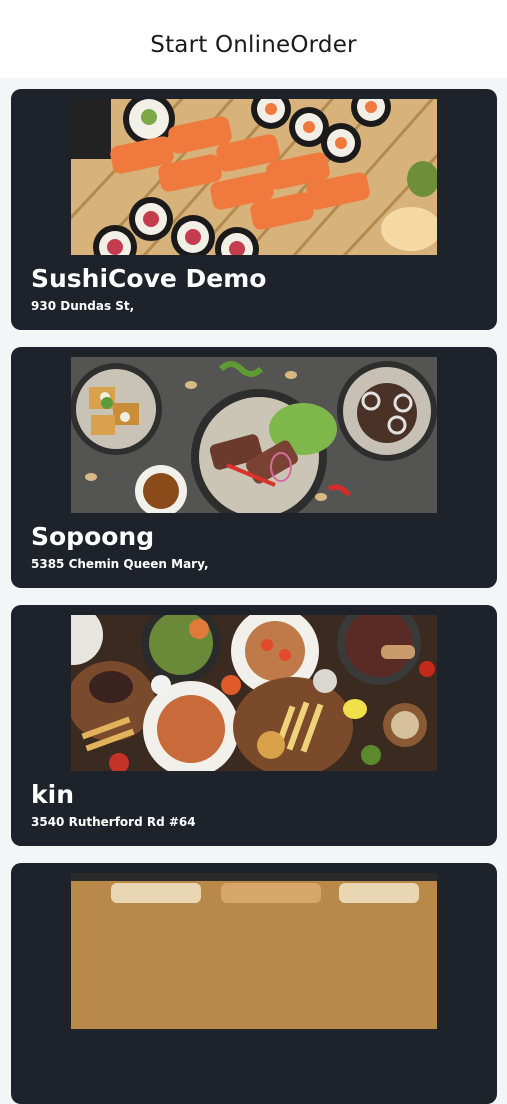  I want to click on restaurant-name: SushiCove Demo, so click(149, 278).